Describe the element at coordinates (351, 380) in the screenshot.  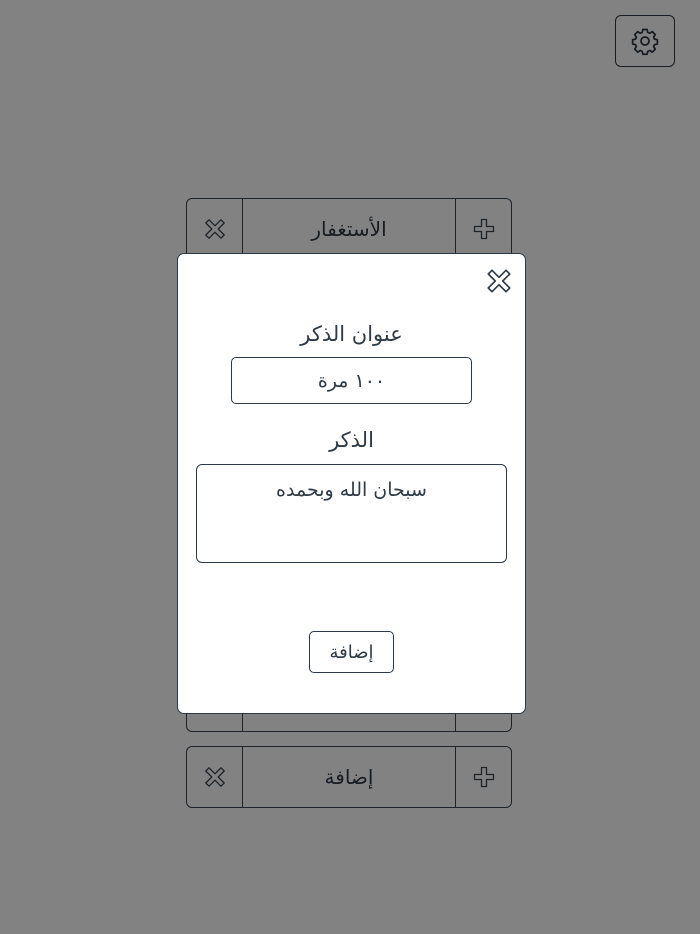
I see `dhikr-title-input` at that location.